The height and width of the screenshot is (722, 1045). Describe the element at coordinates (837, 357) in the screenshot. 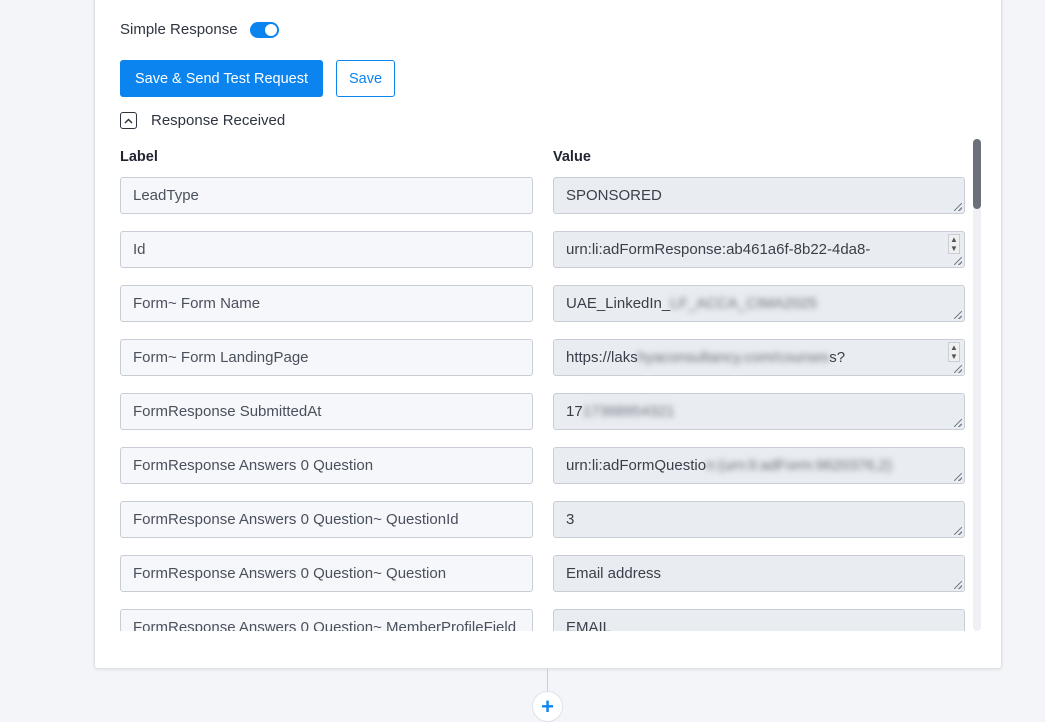

I see `field-value-suffix: s?` at that location.